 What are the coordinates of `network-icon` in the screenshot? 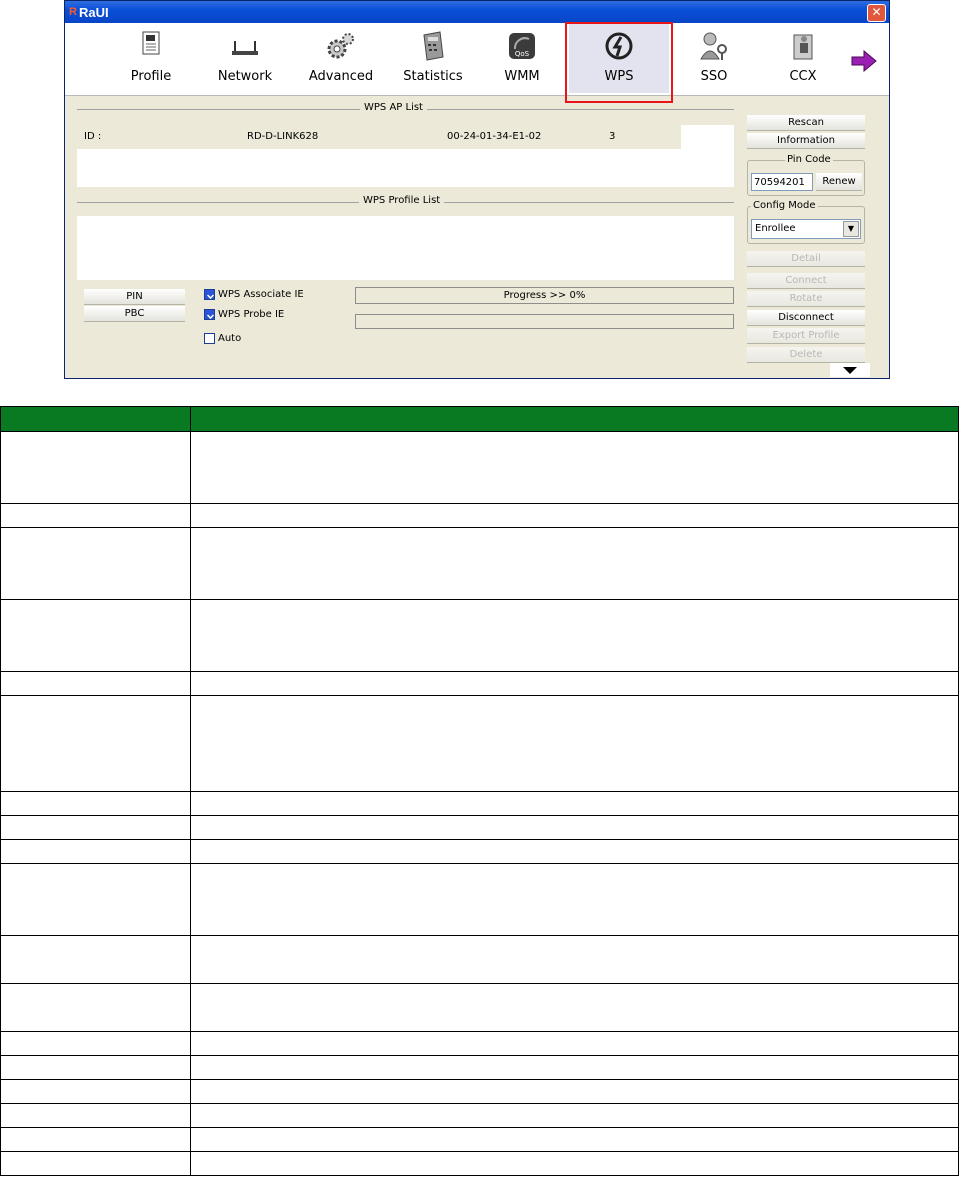 It's located at (245, 48).